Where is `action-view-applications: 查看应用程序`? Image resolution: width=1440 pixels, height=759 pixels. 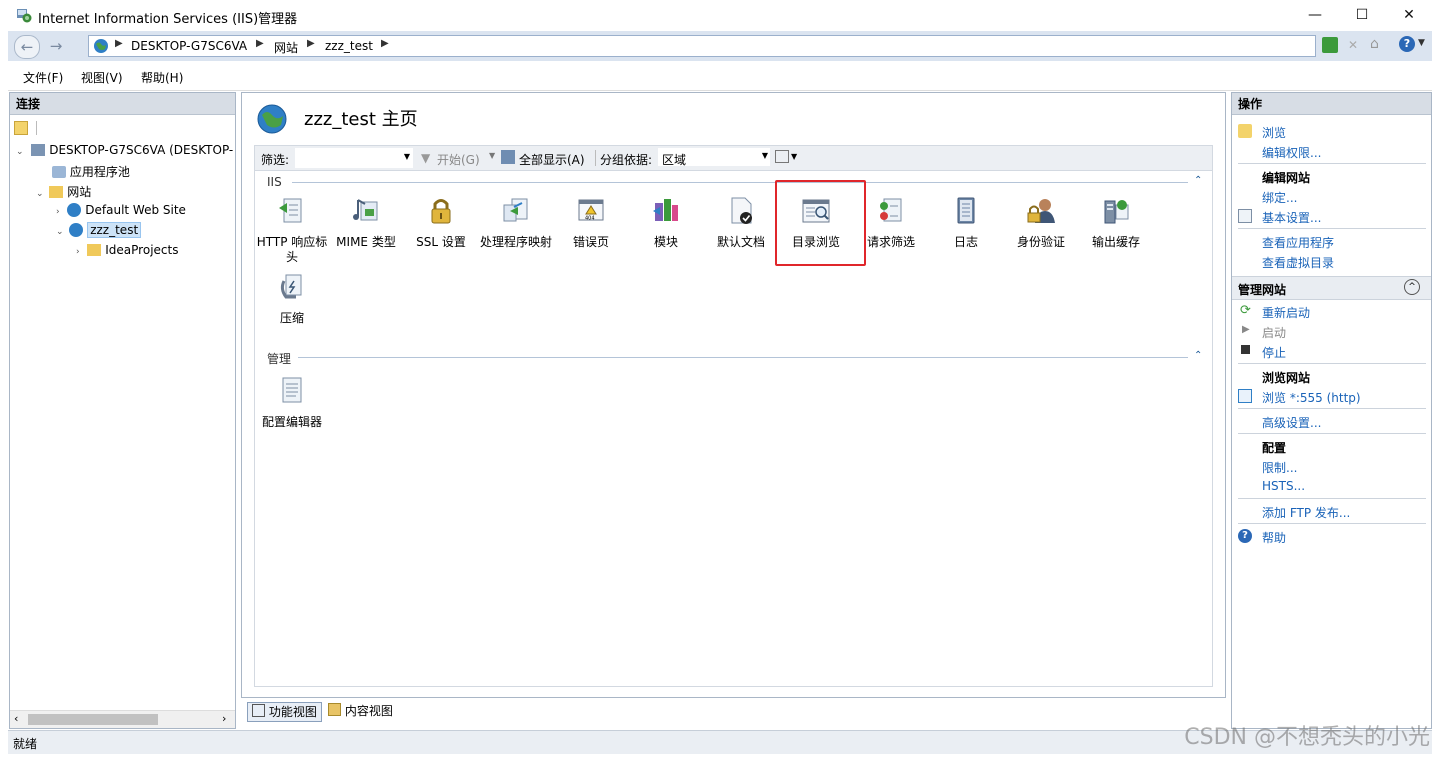 action-view-applications: 查看应用程序 is located at coordinates (1298, 242).